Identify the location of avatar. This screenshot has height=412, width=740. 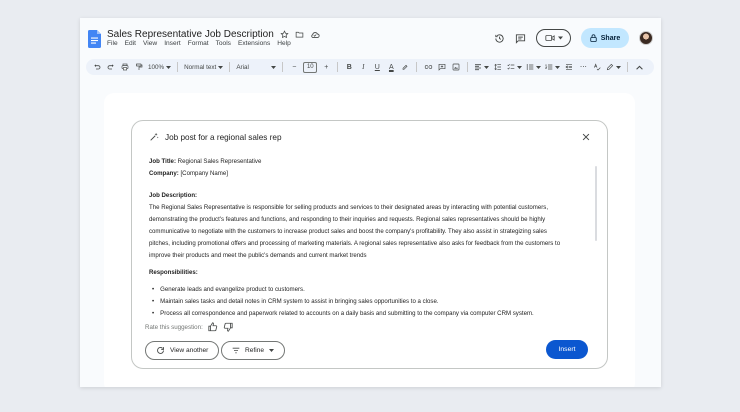
(646, 38).